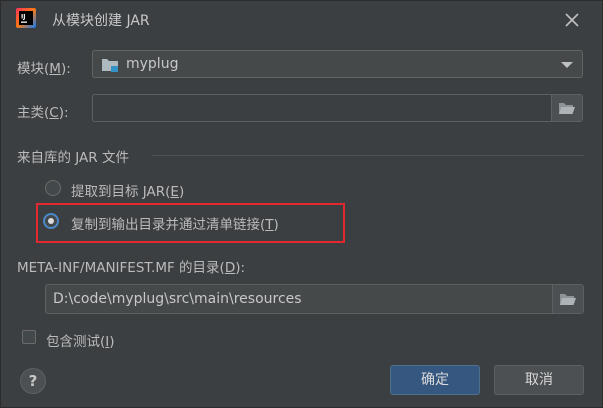 This screenshot has width=603, height=408. Describe the element at coordinates (572, 20) in the screenshot. I see `close-icon` at that location.